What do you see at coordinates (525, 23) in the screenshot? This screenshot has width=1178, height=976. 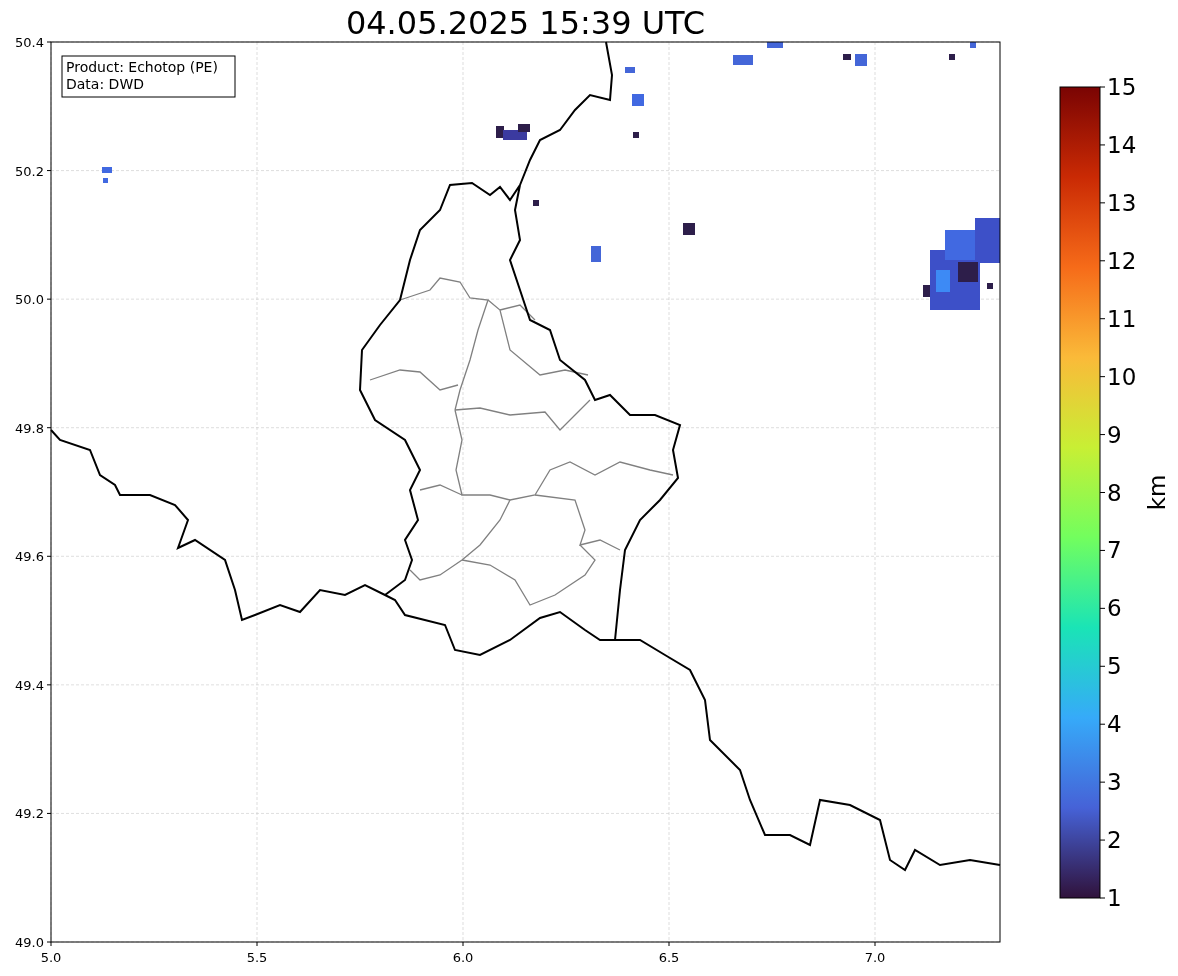 I see `chart-title: 04.05.2025 15:39 UTC` at bounding box center [525, 23].